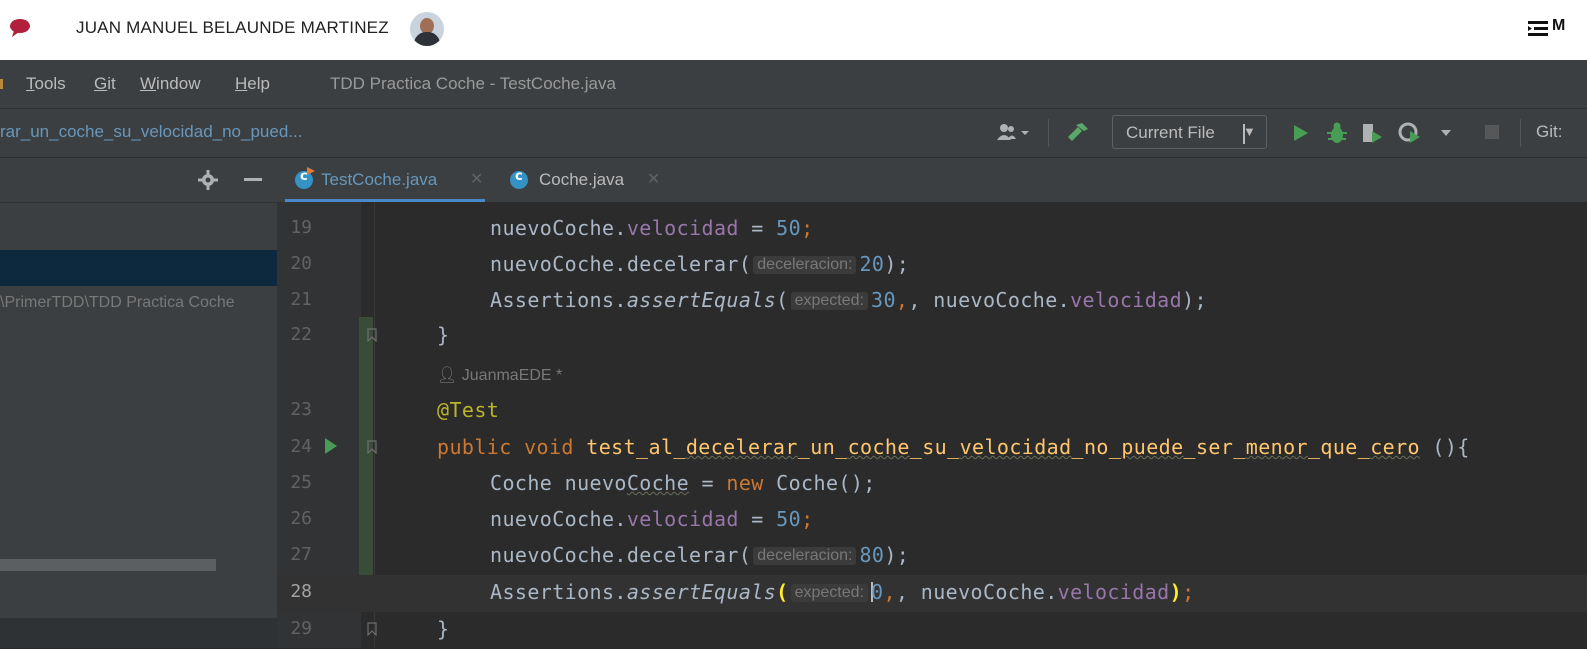  I want to click on line-number: 26, so click(301, 518).